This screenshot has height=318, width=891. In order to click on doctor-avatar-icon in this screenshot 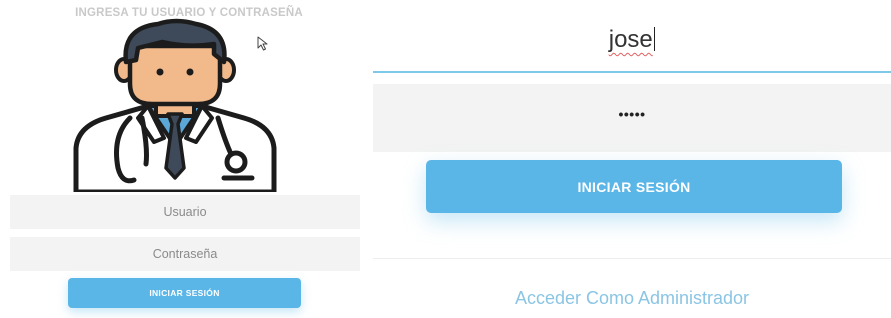, I will do `click(175, 105)`.